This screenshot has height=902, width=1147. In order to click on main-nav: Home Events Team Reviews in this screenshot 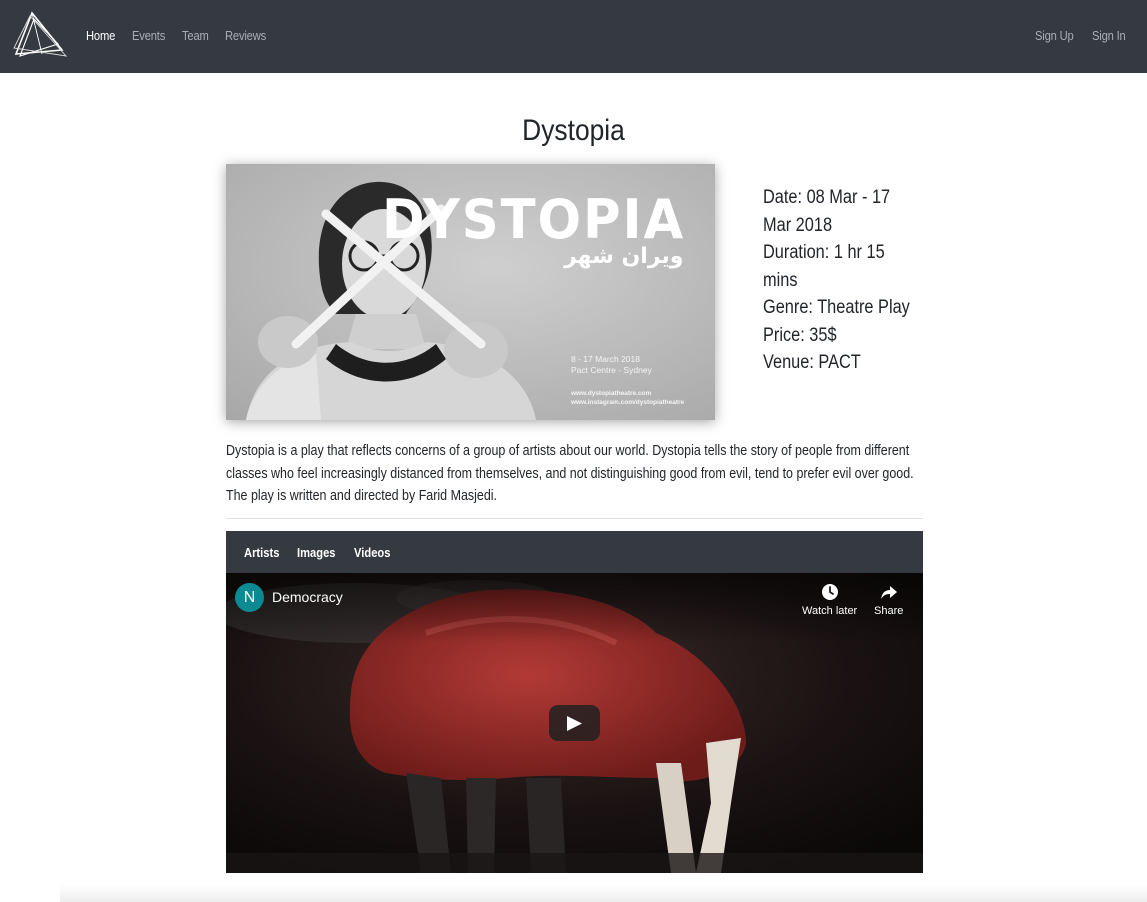, I will do `click(179, 35)`.